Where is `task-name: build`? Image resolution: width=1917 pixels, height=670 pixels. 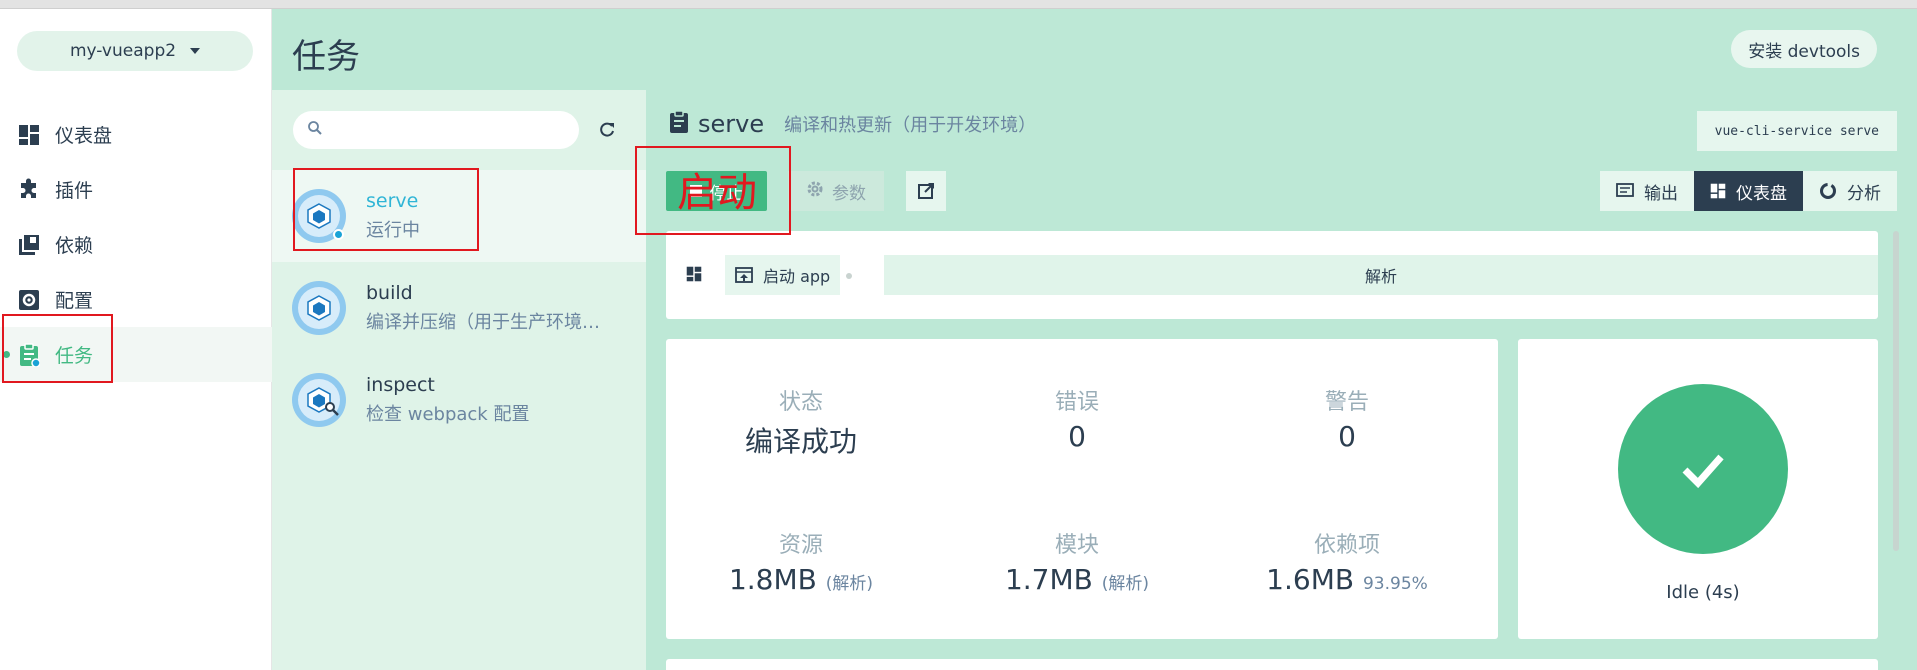 task-name: build is located at coordinates (389, 293).